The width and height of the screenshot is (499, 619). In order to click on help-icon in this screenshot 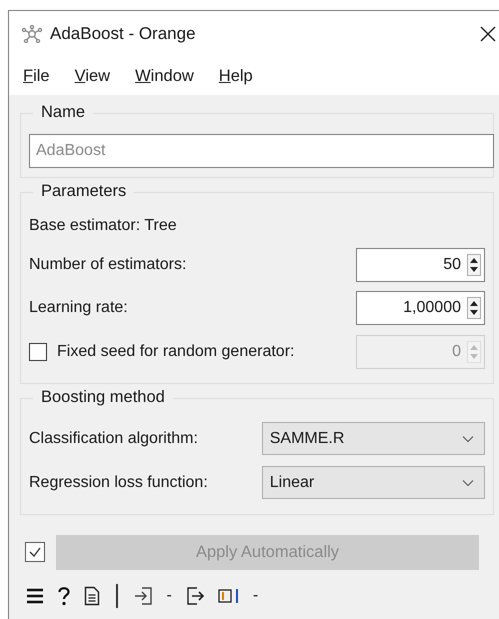, I will do `click(64, 596)`.